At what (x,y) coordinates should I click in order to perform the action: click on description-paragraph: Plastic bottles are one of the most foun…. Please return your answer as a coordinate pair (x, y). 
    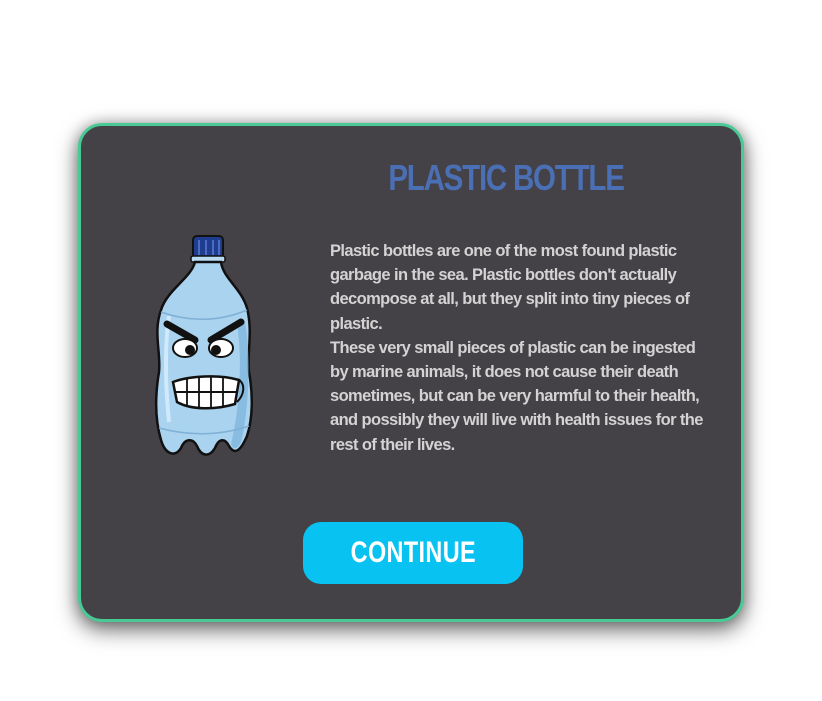
    Looking at the image, I should click on (510, 287).